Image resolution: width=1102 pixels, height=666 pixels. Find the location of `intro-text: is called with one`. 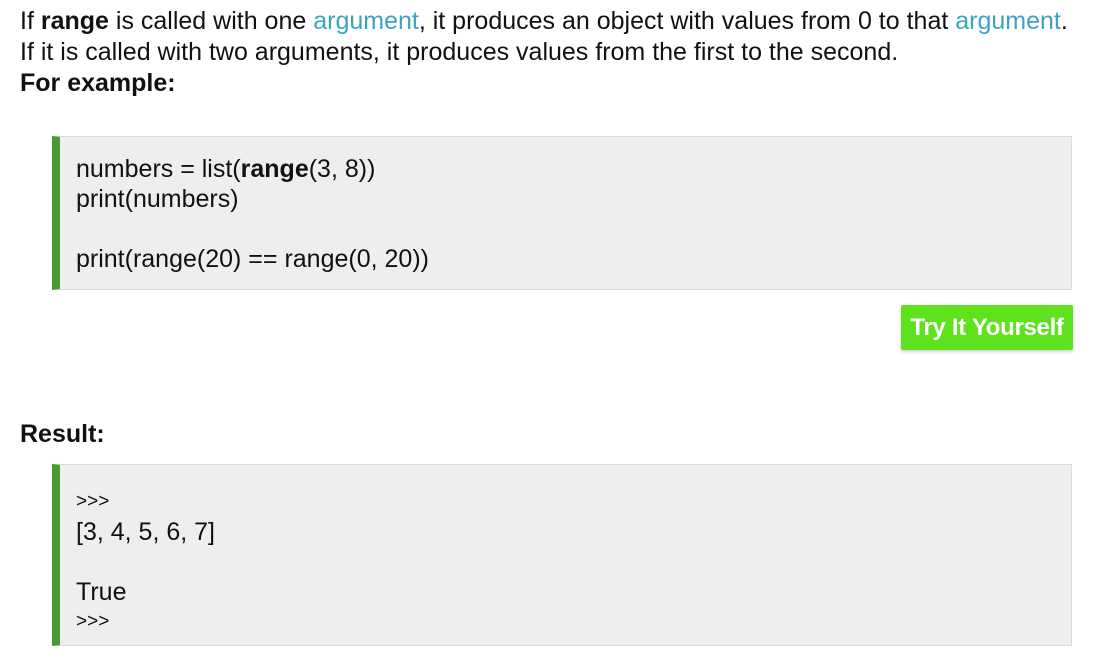

intro-text: is called with one is located at coordinates (211, 21).